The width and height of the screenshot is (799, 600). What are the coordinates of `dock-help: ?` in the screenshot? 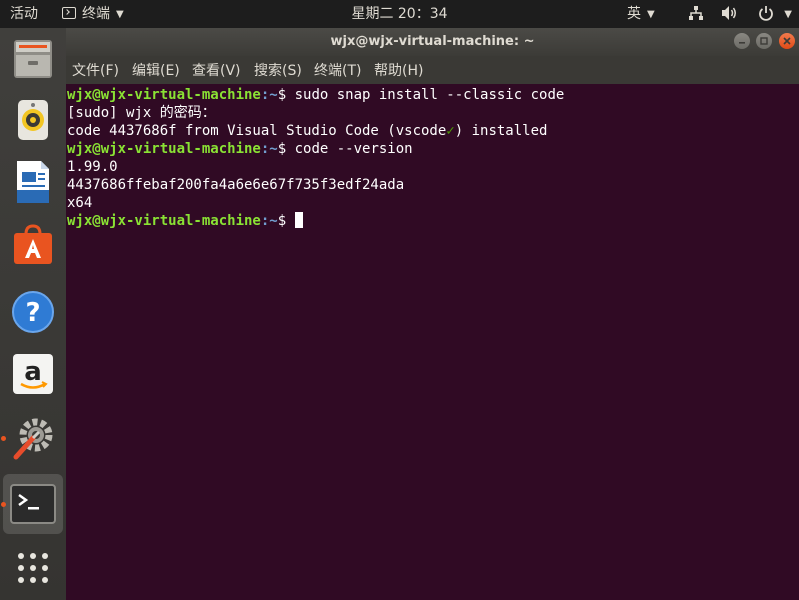 It's located at (33, 312).